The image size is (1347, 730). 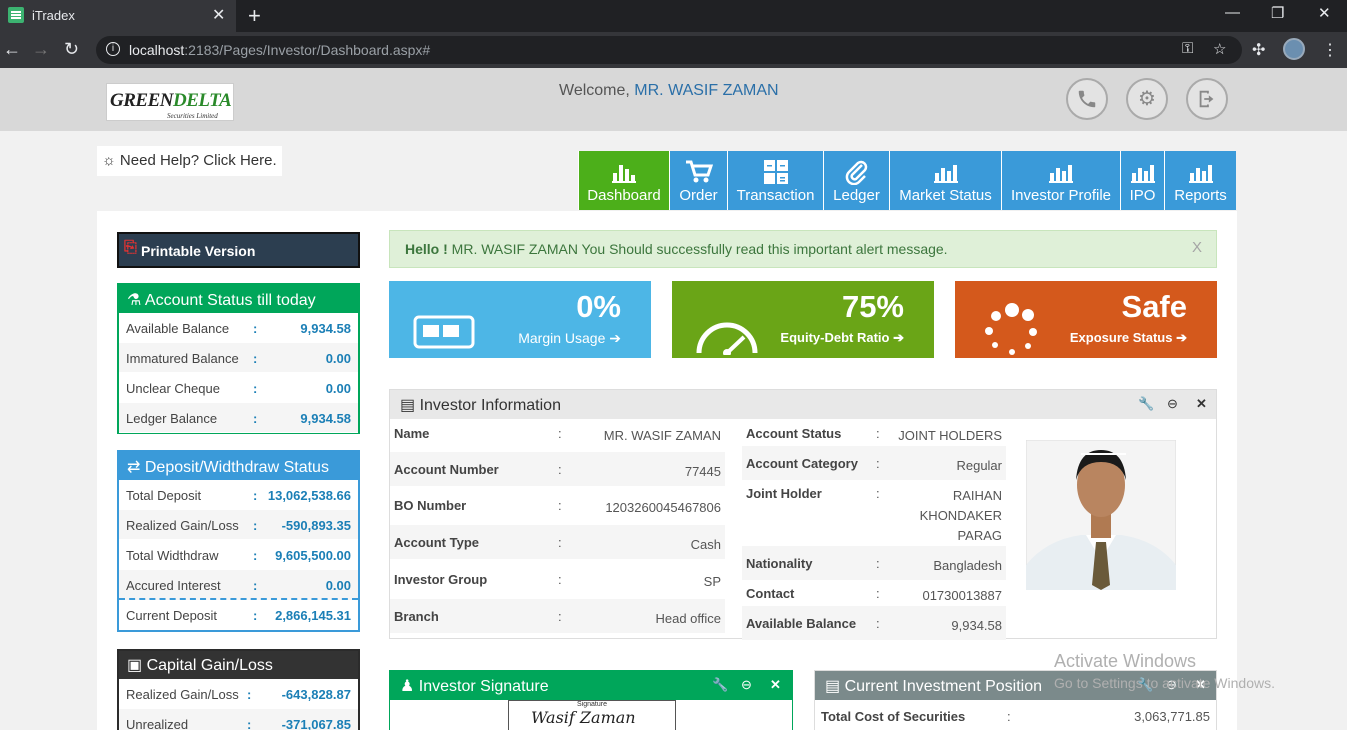 What do you see at coordinates (775, 180) in the screenshot?
I see `menu-transaction: Transaction` at bounding box center [775, 180].